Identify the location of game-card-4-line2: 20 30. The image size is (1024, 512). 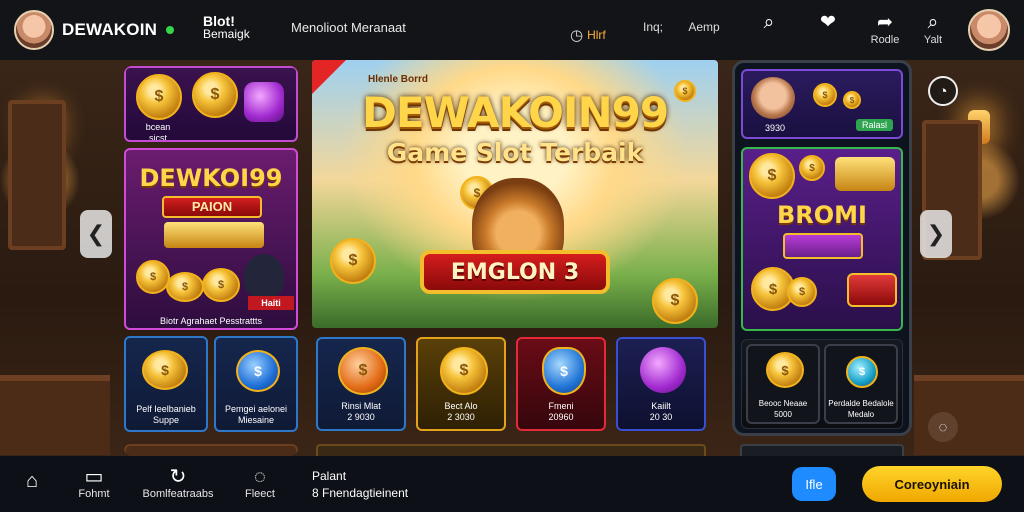
(661, 417).